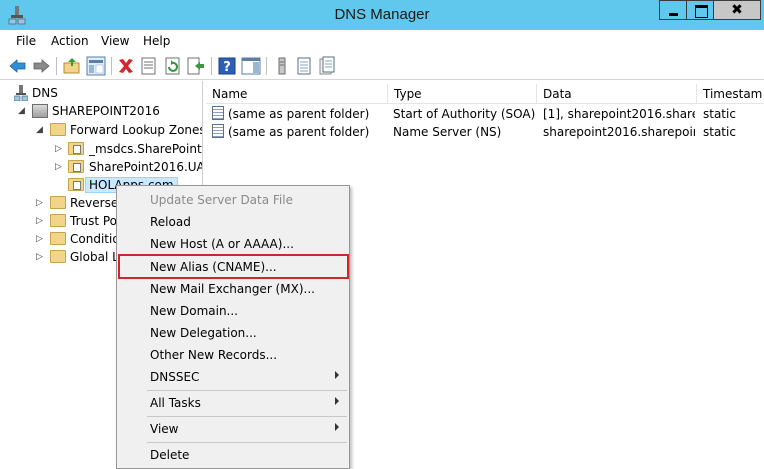 This screenshot has height=469, width=764. I want to click on record-list-icon, so click(304, 66).